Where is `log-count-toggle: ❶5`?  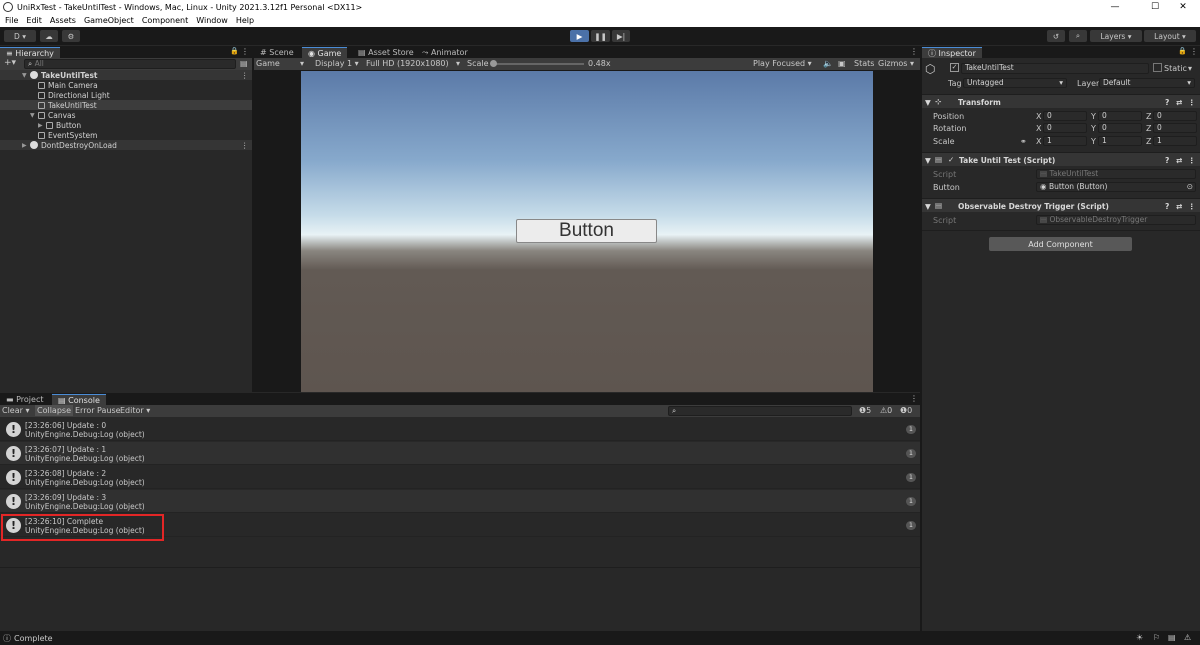
log-count-toggle: ❶5 is located at coordinates (865, 410).